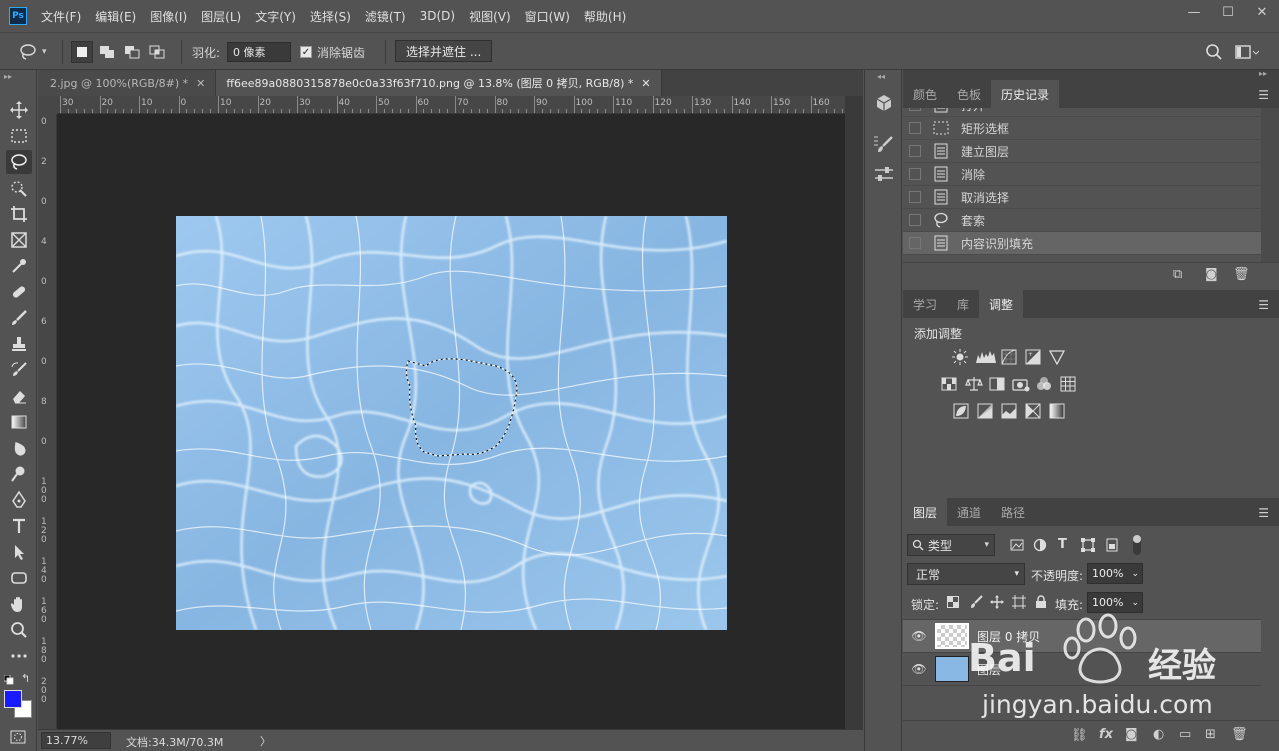 The height and width of the screenshot is (751, 1279). What do you see at coordinates (1177, 274) in the screenshot?
I see `new-document-from-state-icon: ⧉` at bounding box center [1177, 274].